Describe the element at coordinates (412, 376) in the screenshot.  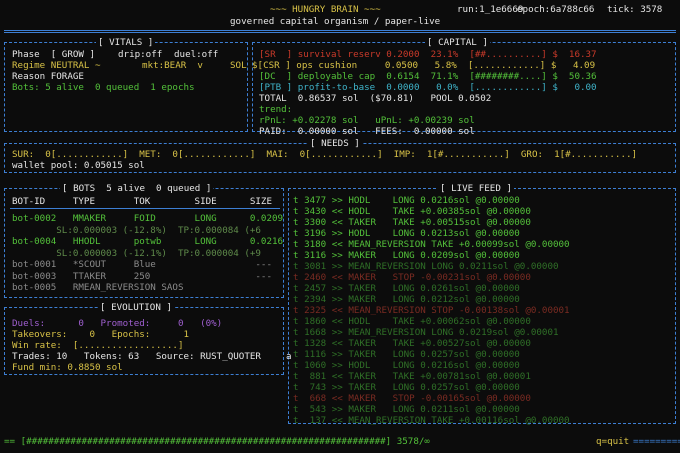
I see `feed-line: t 881 << TAKER TAKE +0.00781sol @0.00001` at that location.